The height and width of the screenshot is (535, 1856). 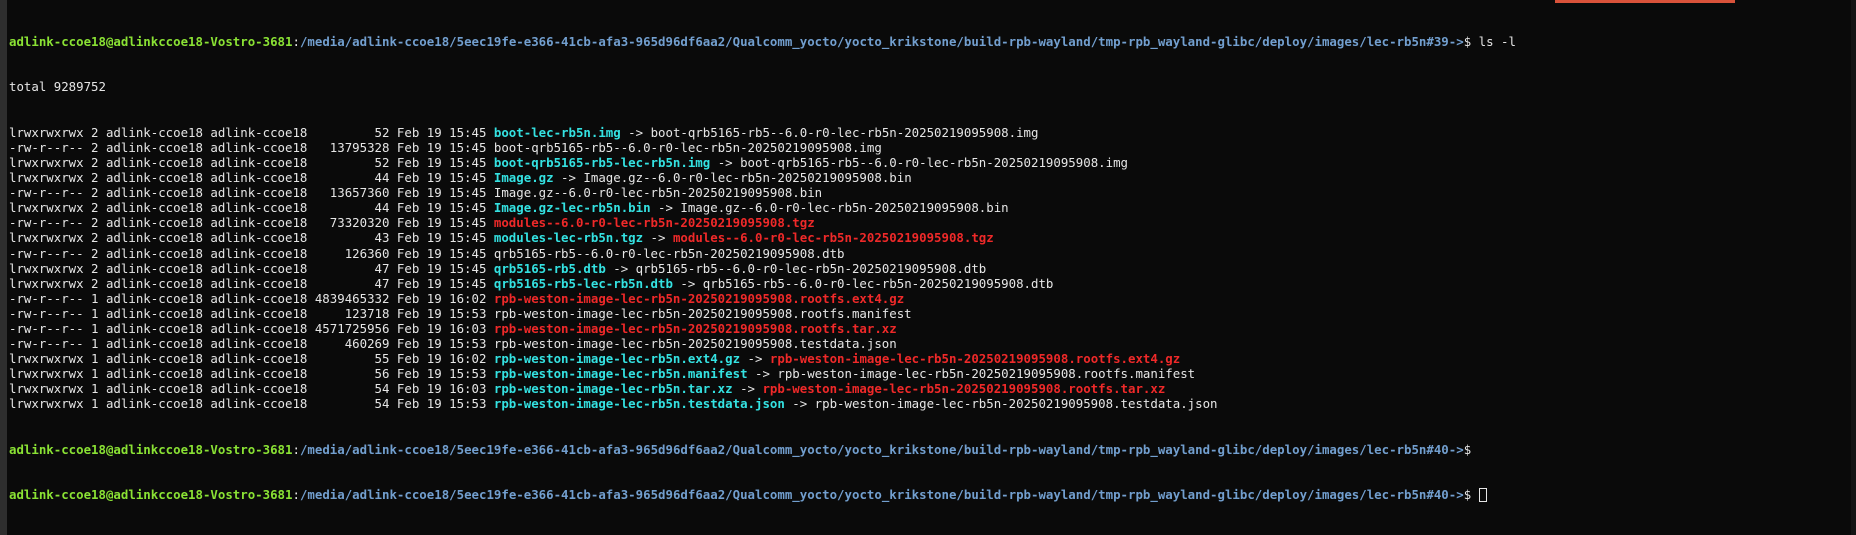 What do you see at coordinates (572, 208) in the screenshot?
I see `file-name: Image.gz-lec-rb5n.bin` at bounding box center [572, 208].